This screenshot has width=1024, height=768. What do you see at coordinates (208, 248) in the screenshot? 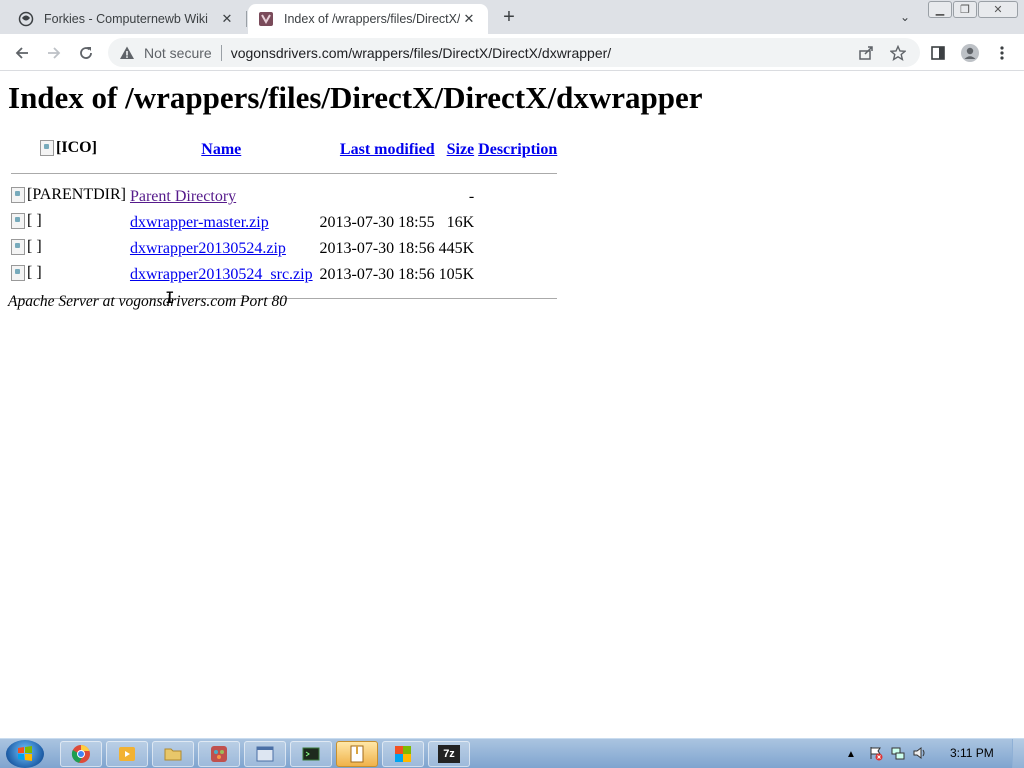
I see `file-link: dxwrapper20130524.zip` at bounding box center [208, 248].